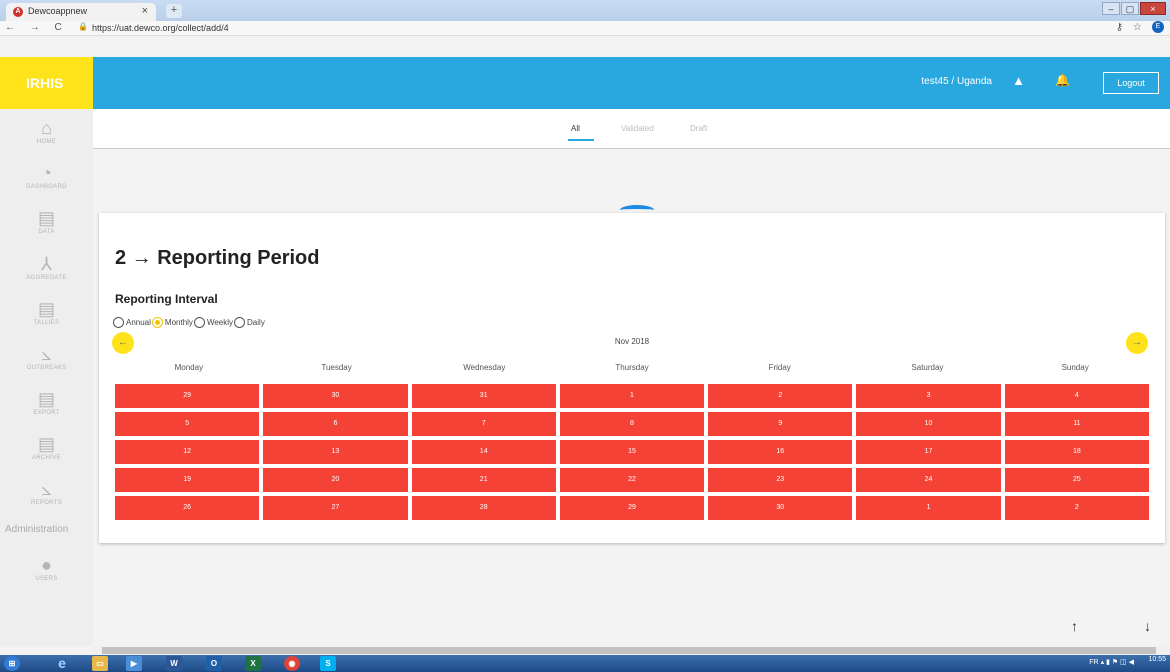 Image resolution: width=1170 pixels, height=672 pixels. Describe the element at coordinates (174, 663) in the screenshot. I see `word-icon: W` at that location.